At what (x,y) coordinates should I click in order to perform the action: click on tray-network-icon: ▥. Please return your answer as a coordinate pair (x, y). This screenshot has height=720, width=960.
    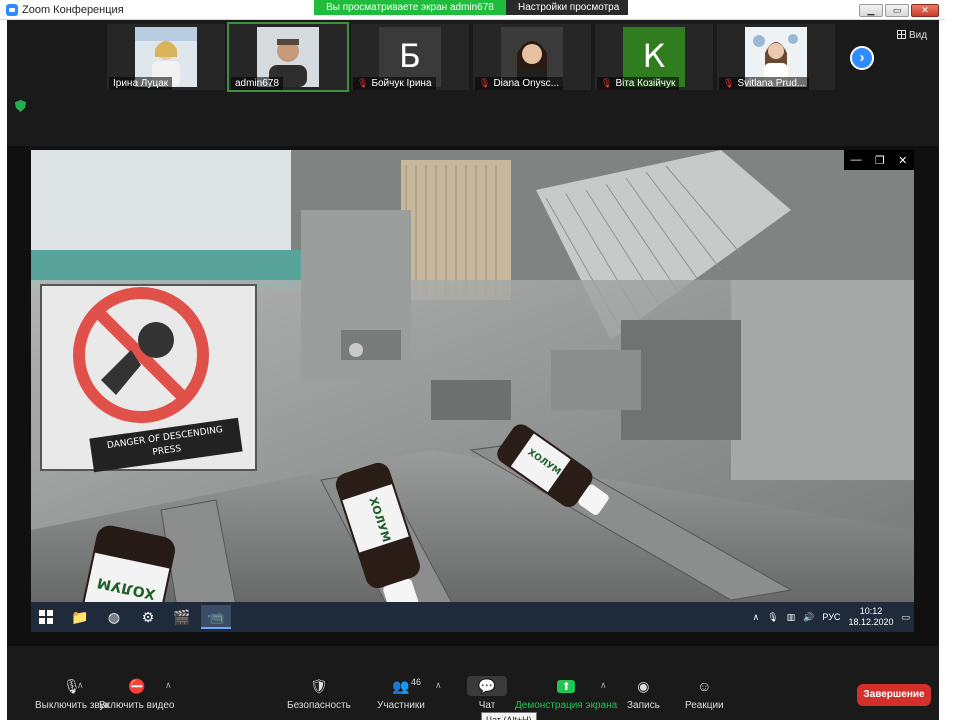
    Looking at the image, I should click on (791, 616).